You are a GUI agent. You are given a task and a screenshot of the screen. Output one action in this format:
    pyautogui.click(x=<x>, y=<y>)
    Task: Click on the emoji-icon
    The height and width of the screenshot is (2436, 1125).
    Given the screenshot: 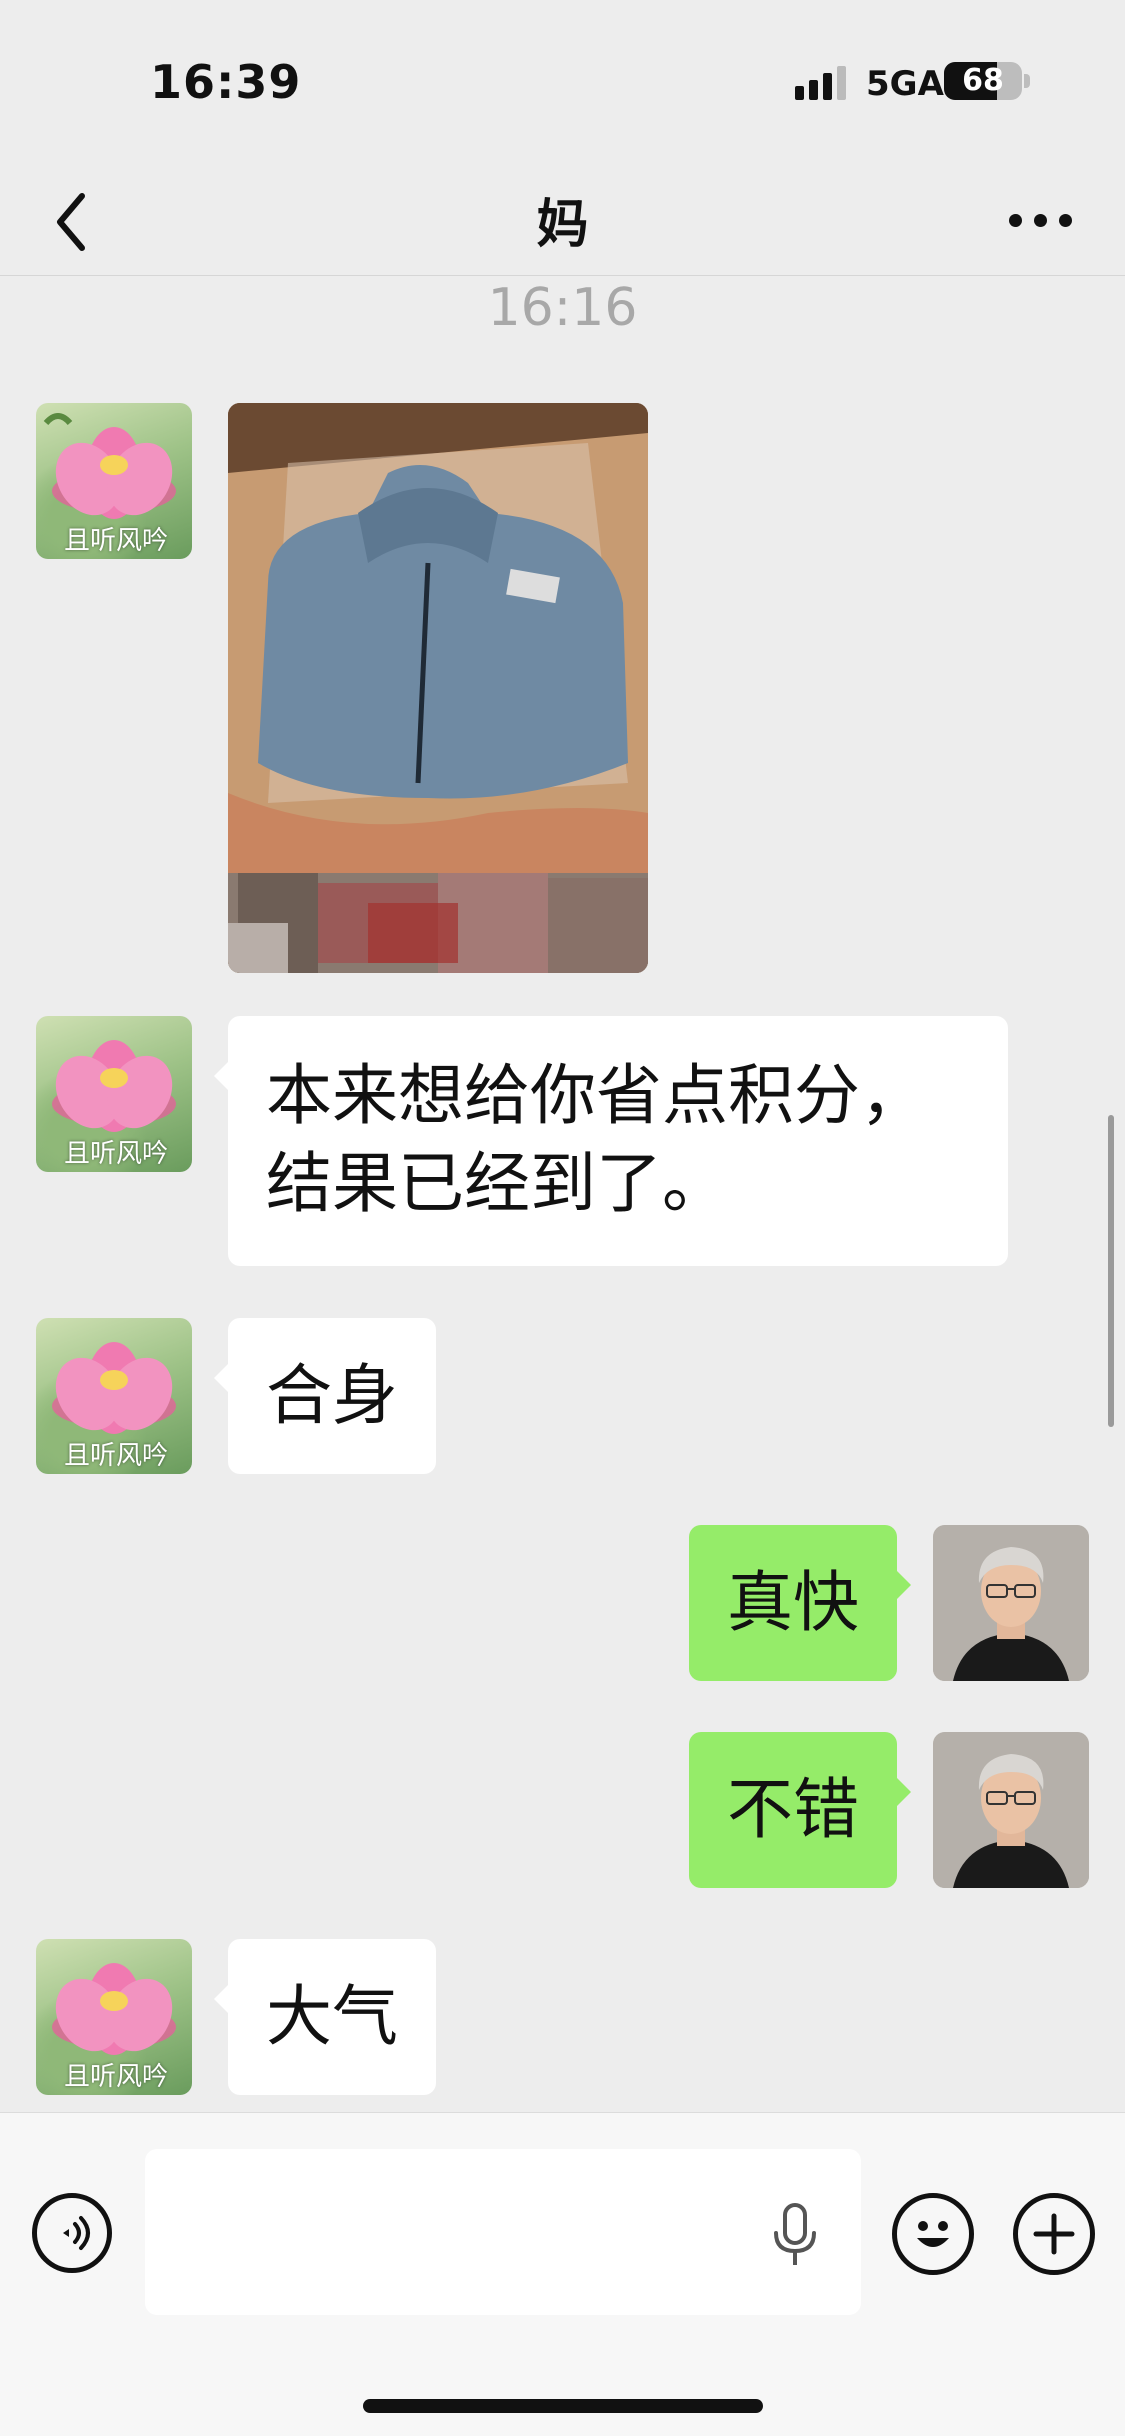 What is the action you would take?
    pyautogui.click(x=933, y=2234)
    